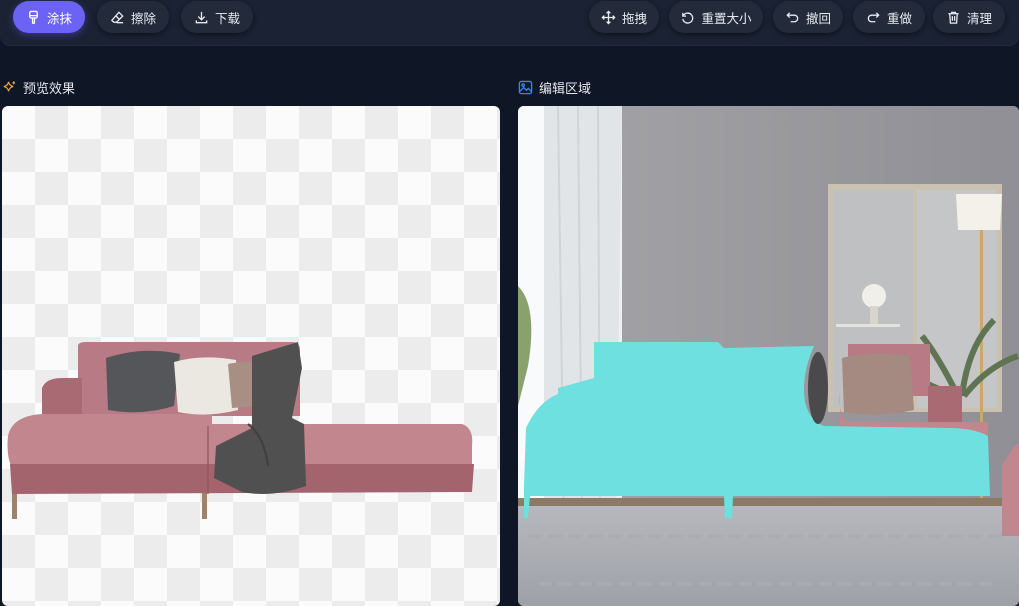 The width and height of the screenshot is (1019, 606). What do you see at coordinates (726, 18) in the screenshot?
I see `reset-size-label: 重置大小` at bounding box center [726, 18].